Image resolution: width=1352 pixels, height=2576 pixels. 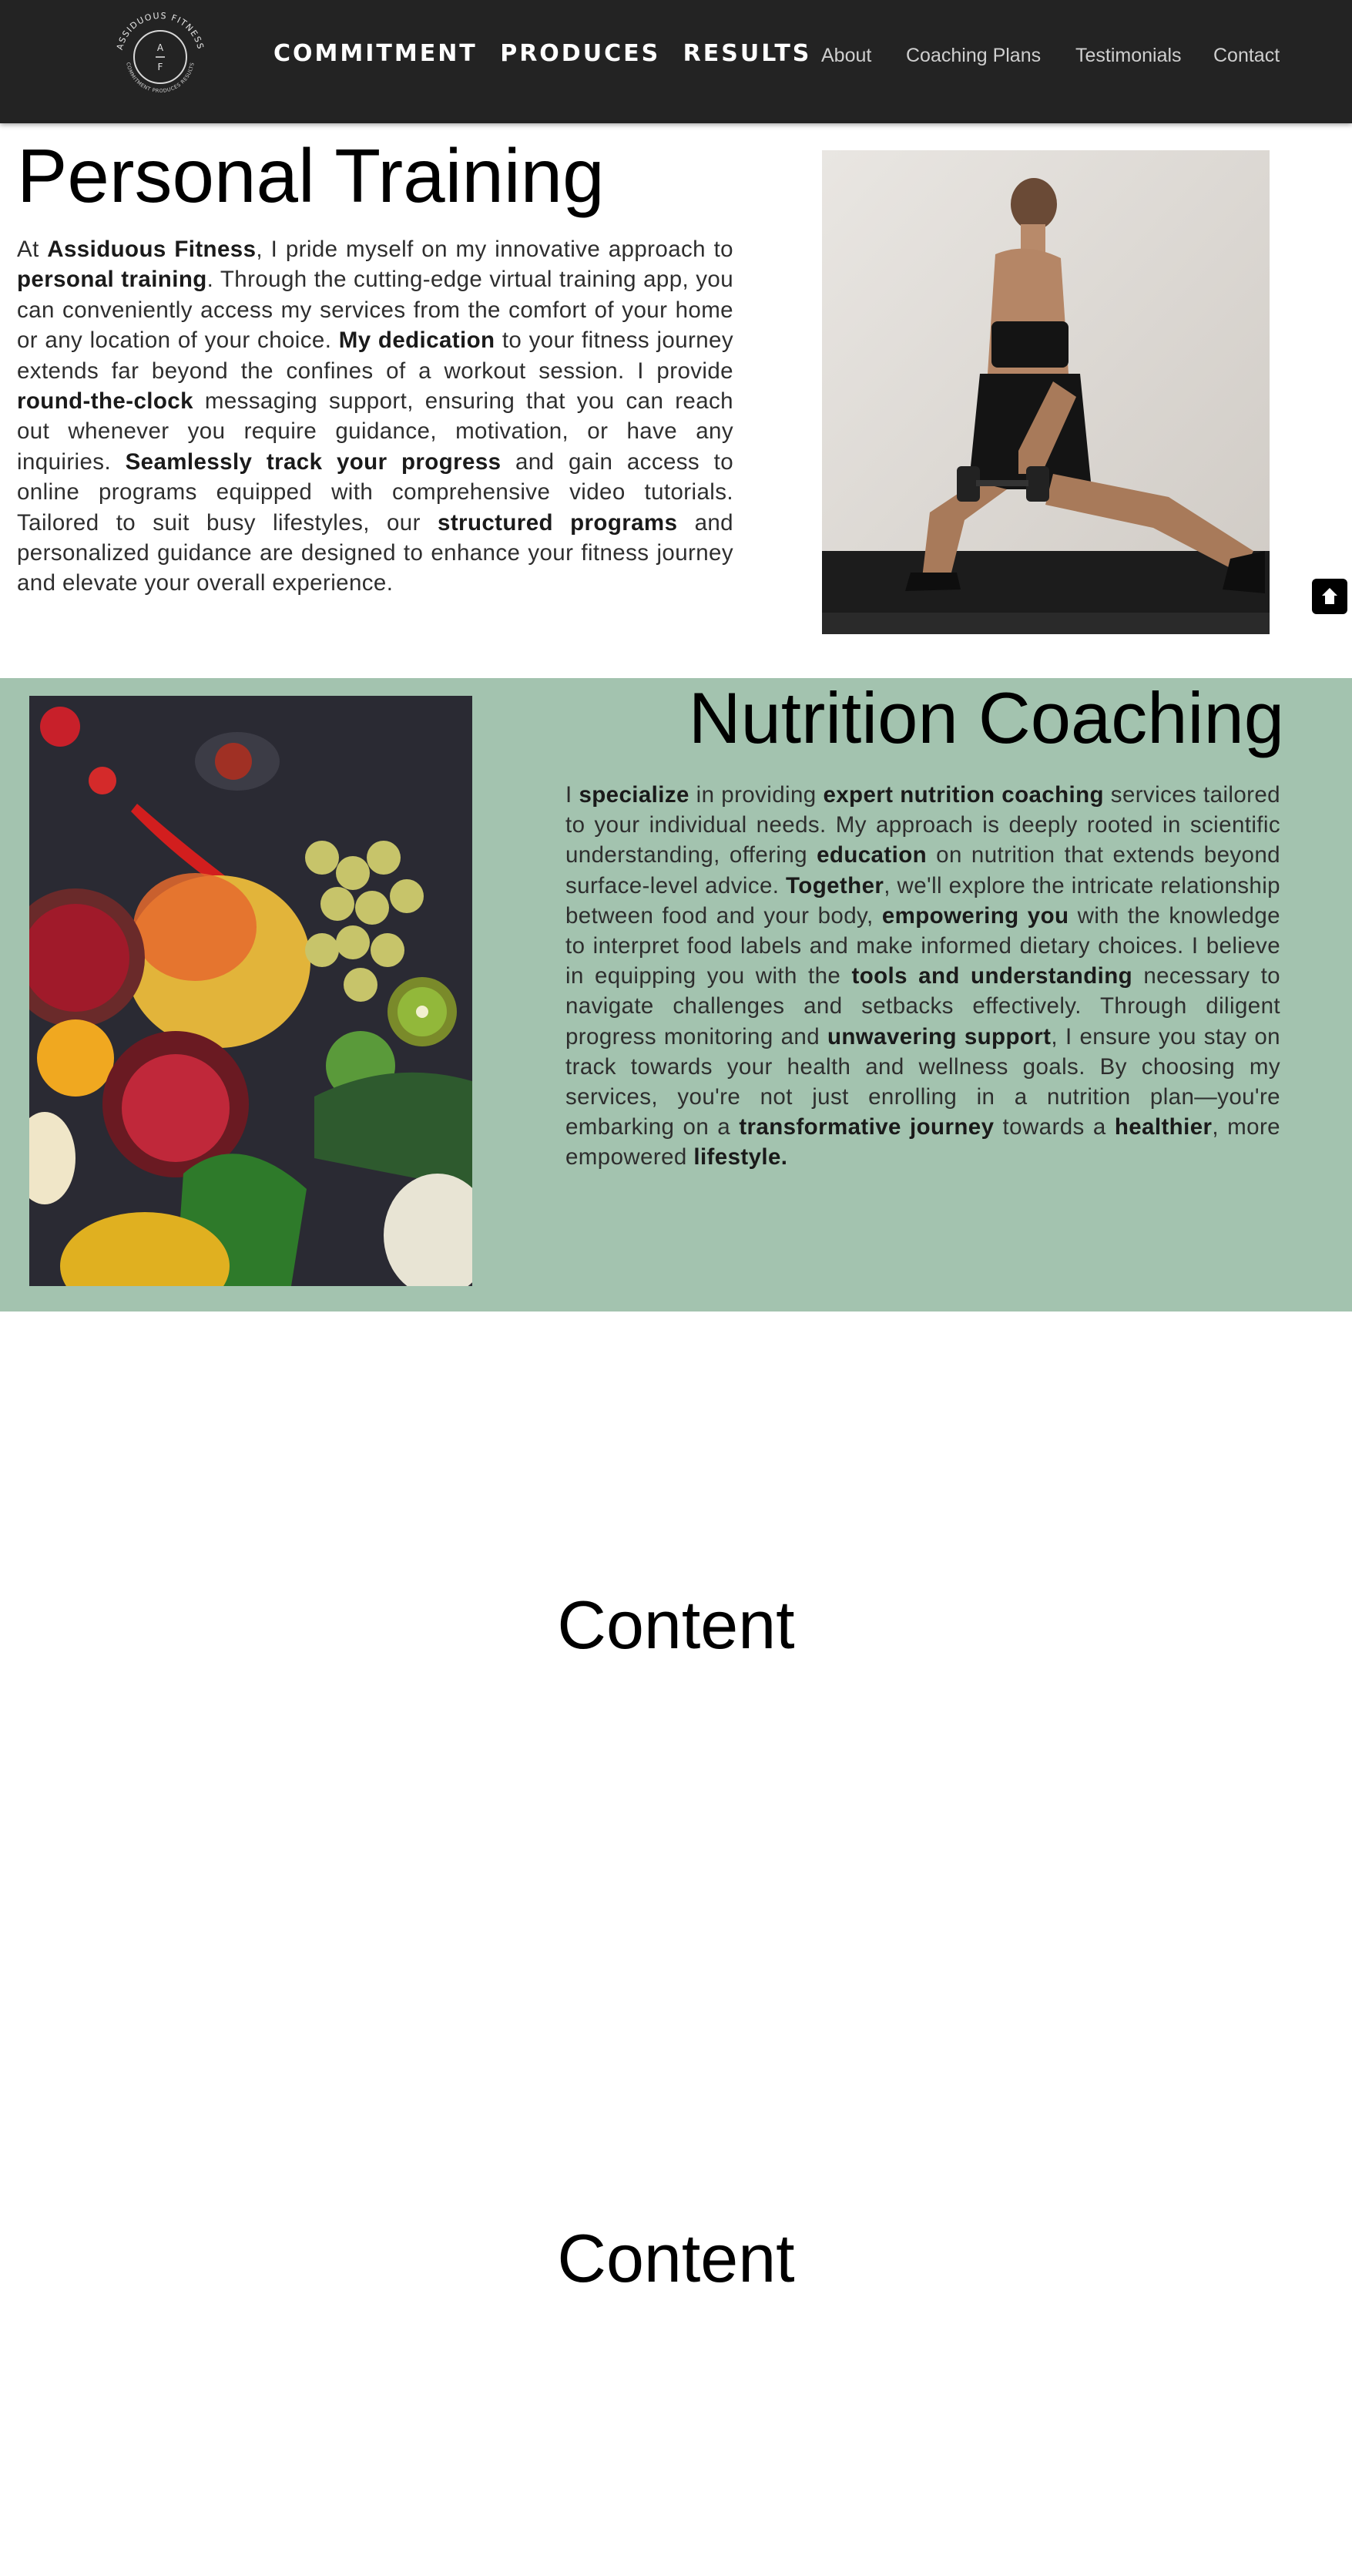 I want to click on nav-link-contact: Contact, so click(x=1246, y=56).